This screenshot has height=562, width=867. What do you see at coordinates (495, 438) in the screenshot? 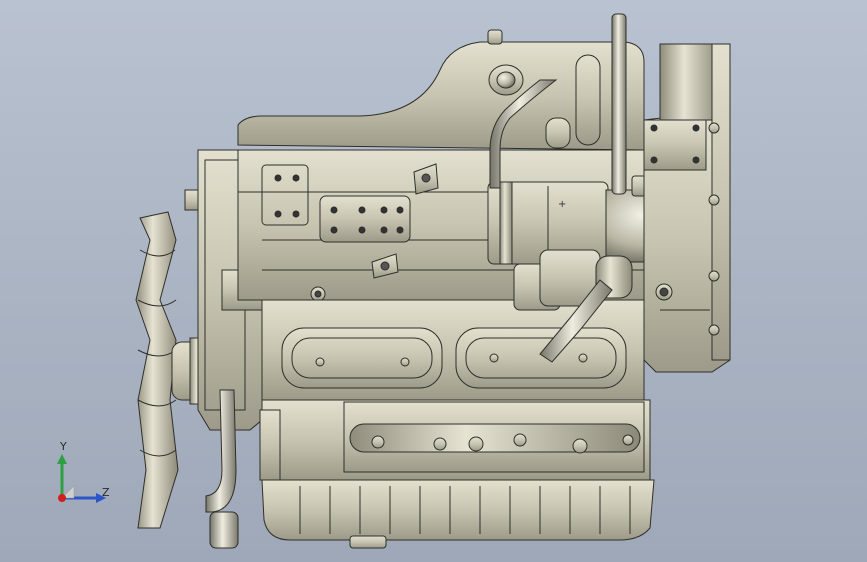
I see `manifold-tube` at bounding box center [495, 438].